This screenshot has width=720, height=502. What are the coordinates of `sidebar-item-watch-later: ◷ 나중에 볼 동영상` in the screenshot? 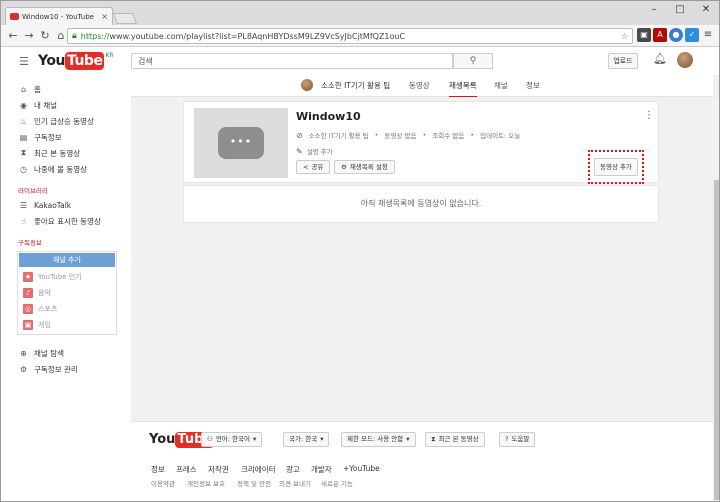 It's located at (53, 169).